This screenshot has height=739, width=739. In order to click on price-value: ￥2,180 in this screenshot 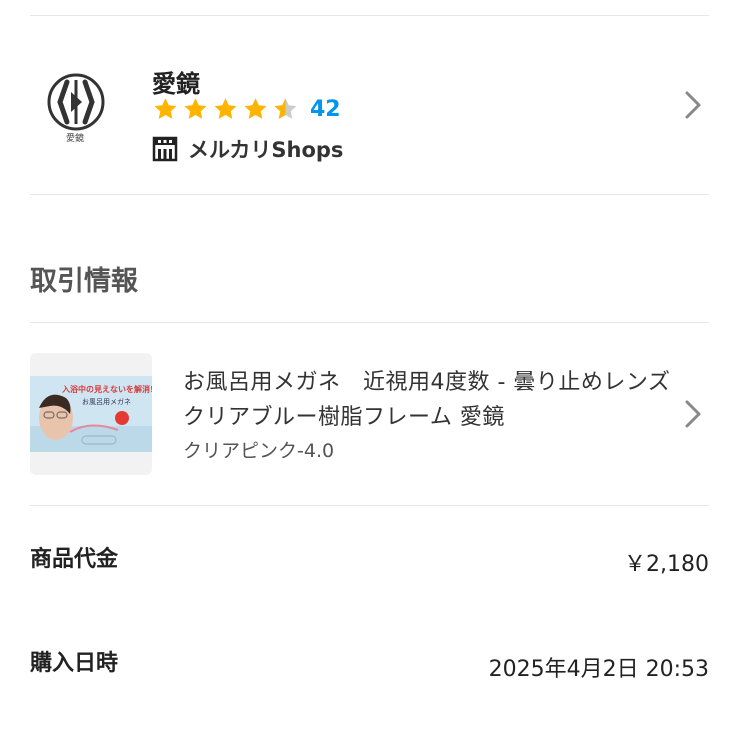, I will do `click(666, 564)`.